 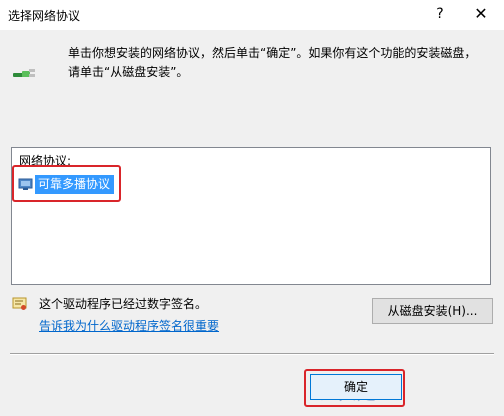 What do you see at coordinates (129, 325) in the screenshot?
I see `signature-help-link: 告诉我为什么驱动程序签名很重要` at bounding box center [129, 325].